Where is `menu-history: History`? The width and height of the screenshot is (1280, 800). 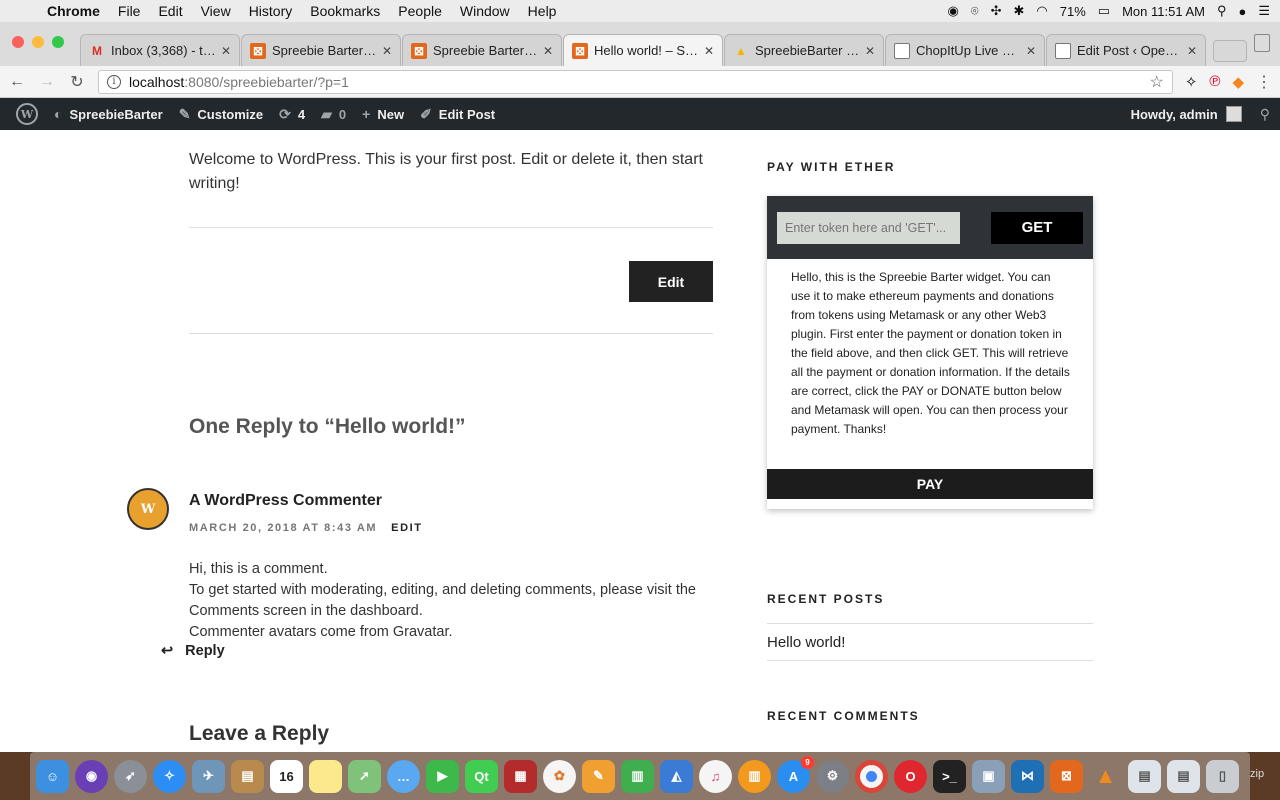 menu-history: History is located at coordinates (271, 11).